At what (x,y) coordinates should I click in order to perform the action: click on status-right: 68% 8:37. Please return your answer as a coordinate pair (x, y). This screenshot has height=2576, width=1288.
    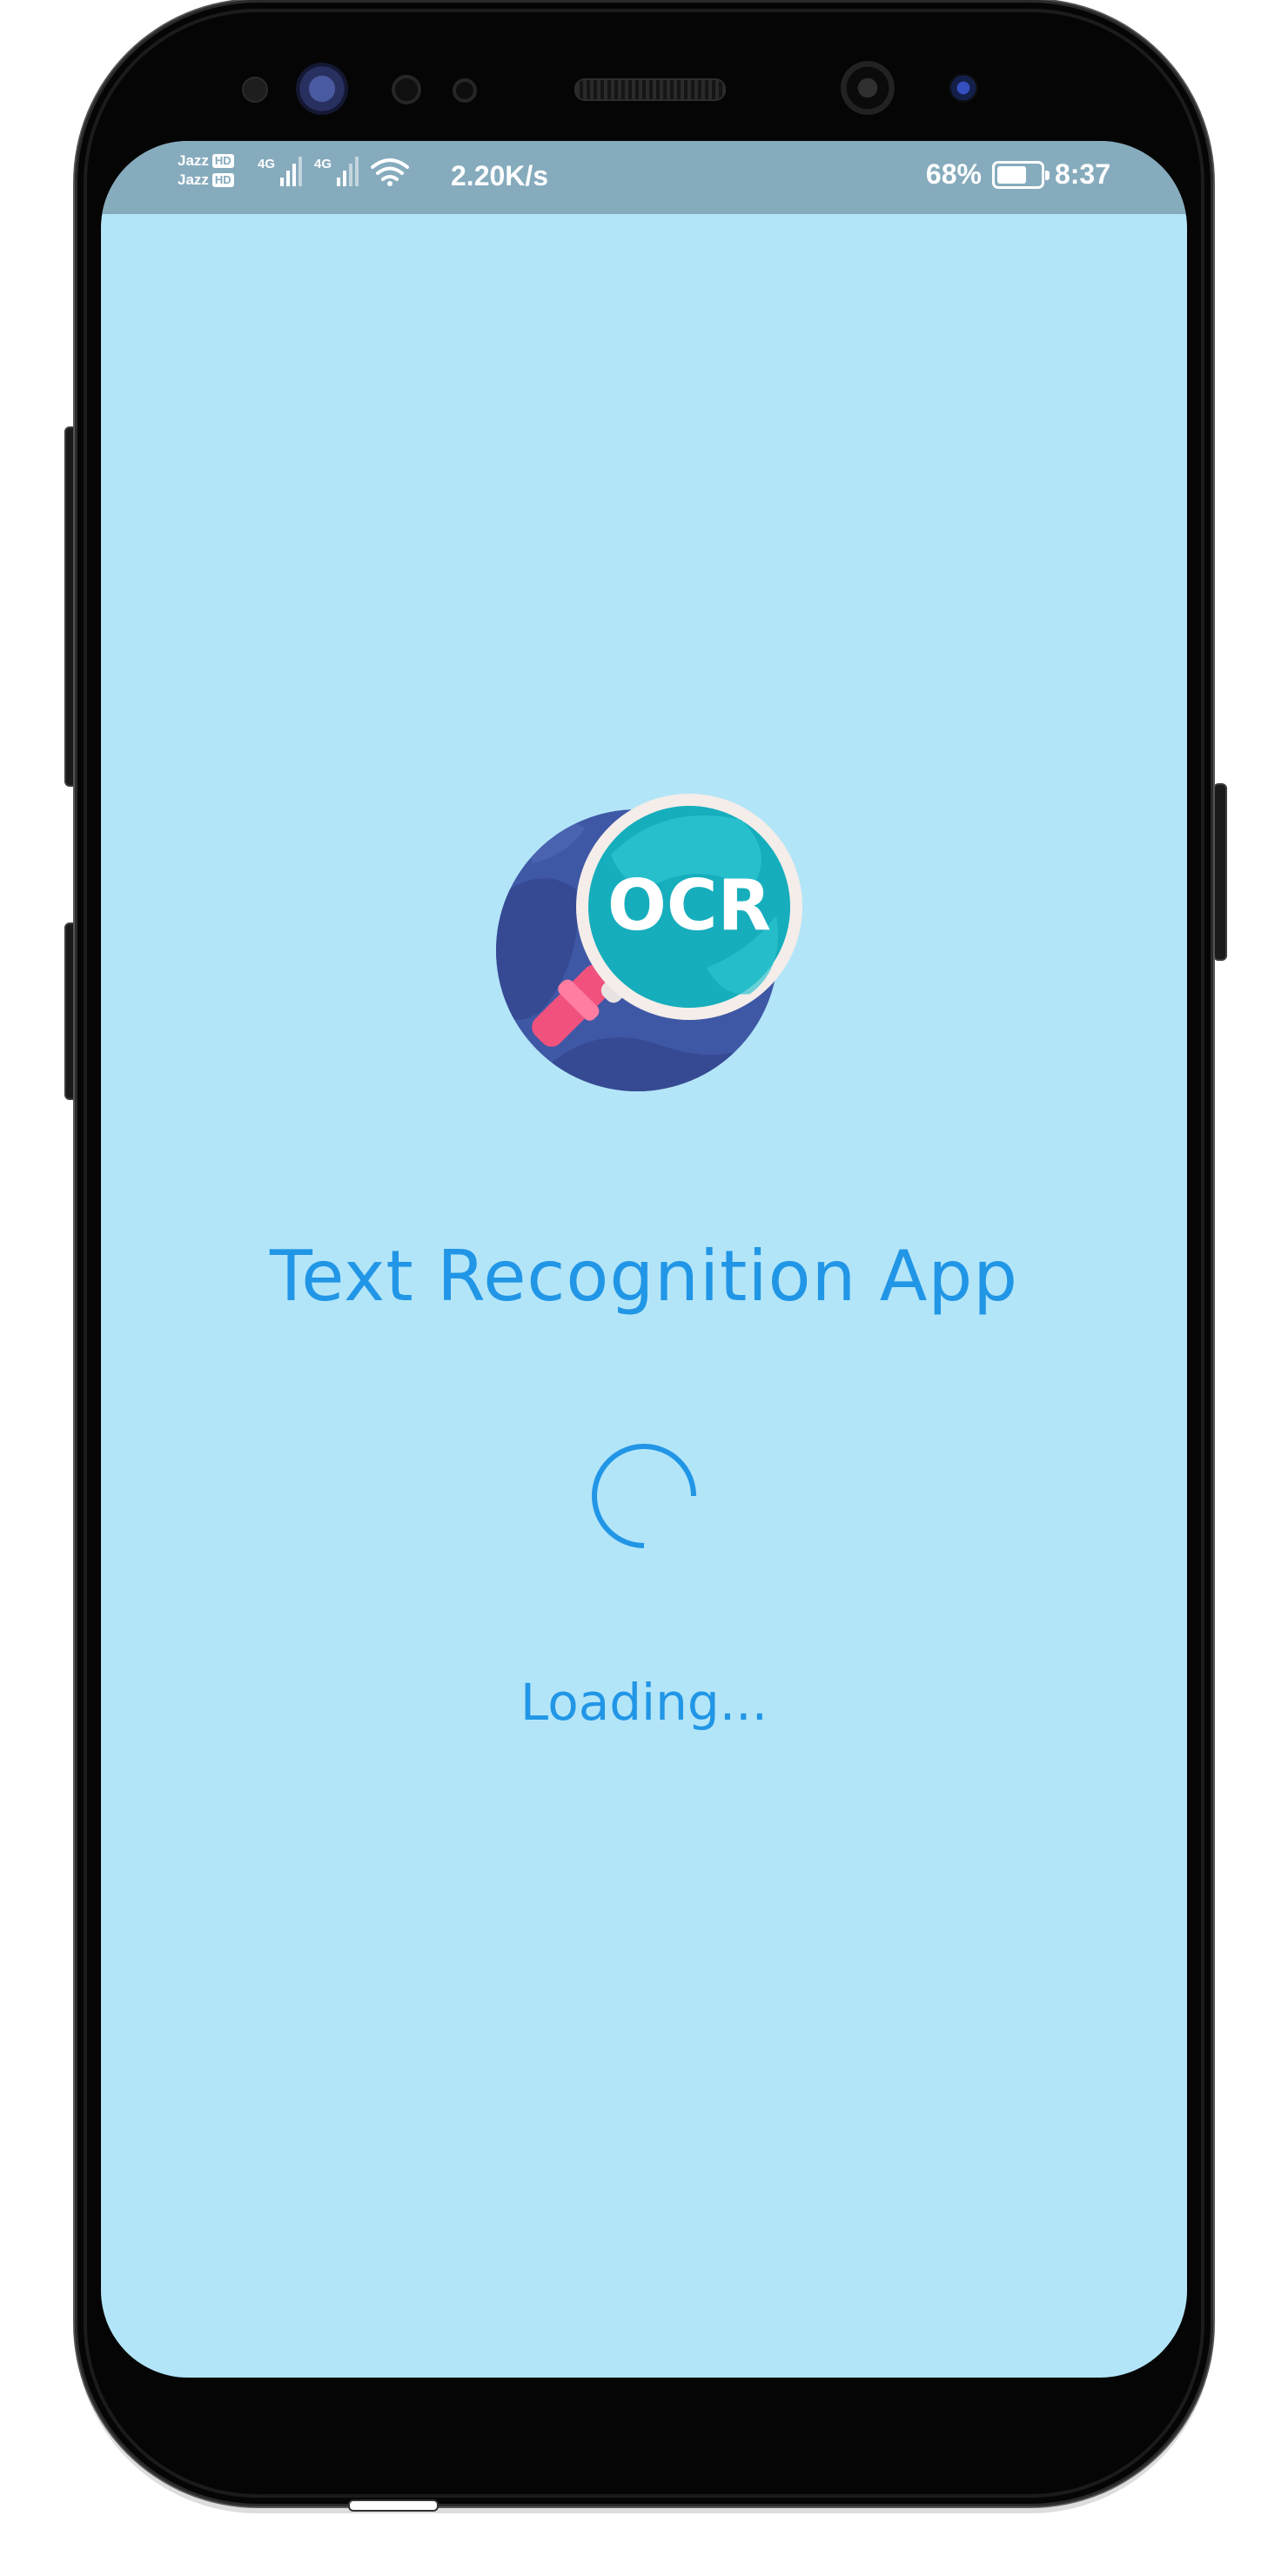
    Looking at the image, I should click on (1018, 174).